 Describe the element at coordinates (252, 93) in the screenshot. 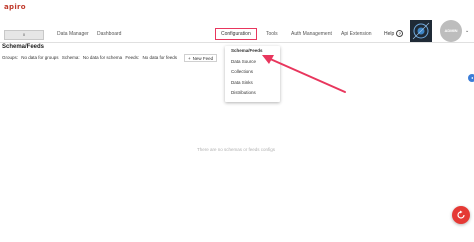

I see `menu-item-distributions: Distributions` at that location.